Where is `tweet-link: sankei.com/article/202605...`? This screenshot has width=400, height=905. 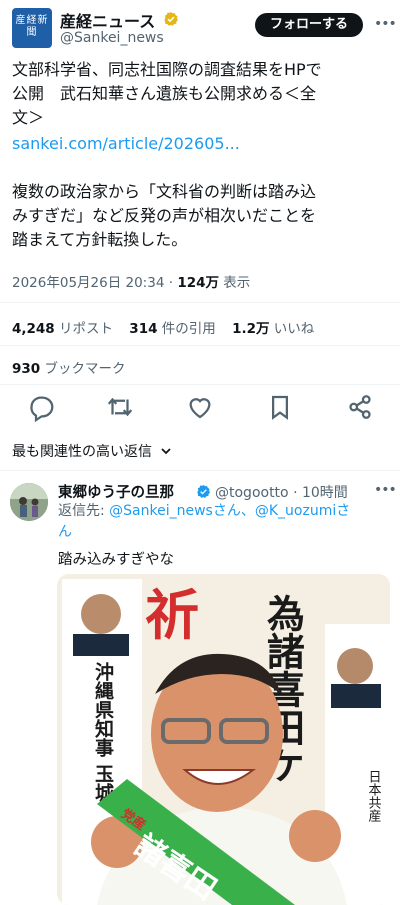 tweet-link: sankei.com/article/202605... is located at coordinates (201, 144).